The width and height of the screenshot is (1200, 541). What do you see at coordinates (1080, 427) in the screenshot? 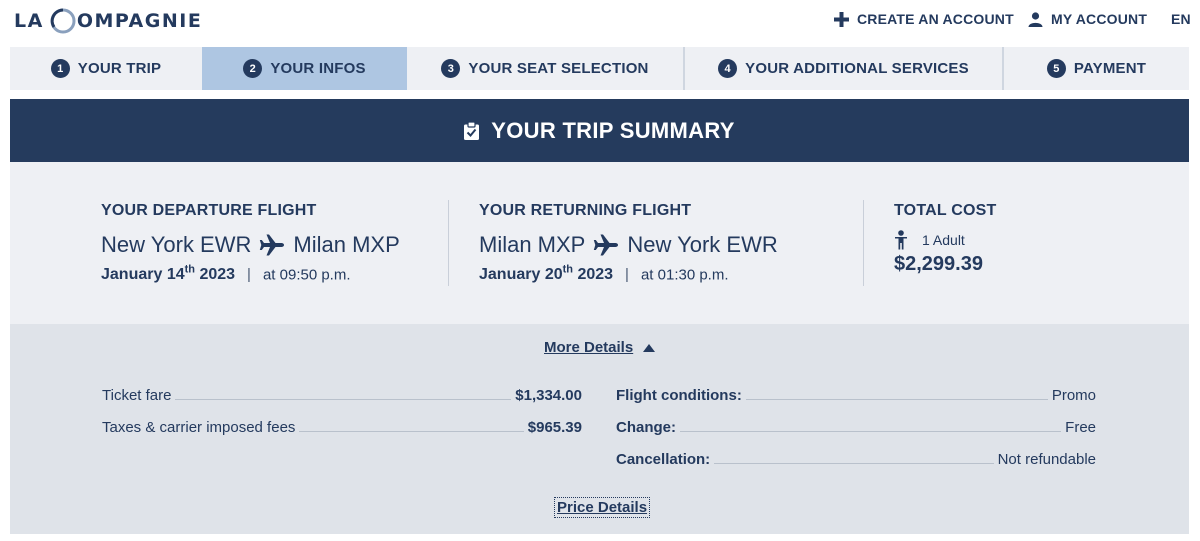
I see `condition-value: Free` at bounding box center [1080, 427].